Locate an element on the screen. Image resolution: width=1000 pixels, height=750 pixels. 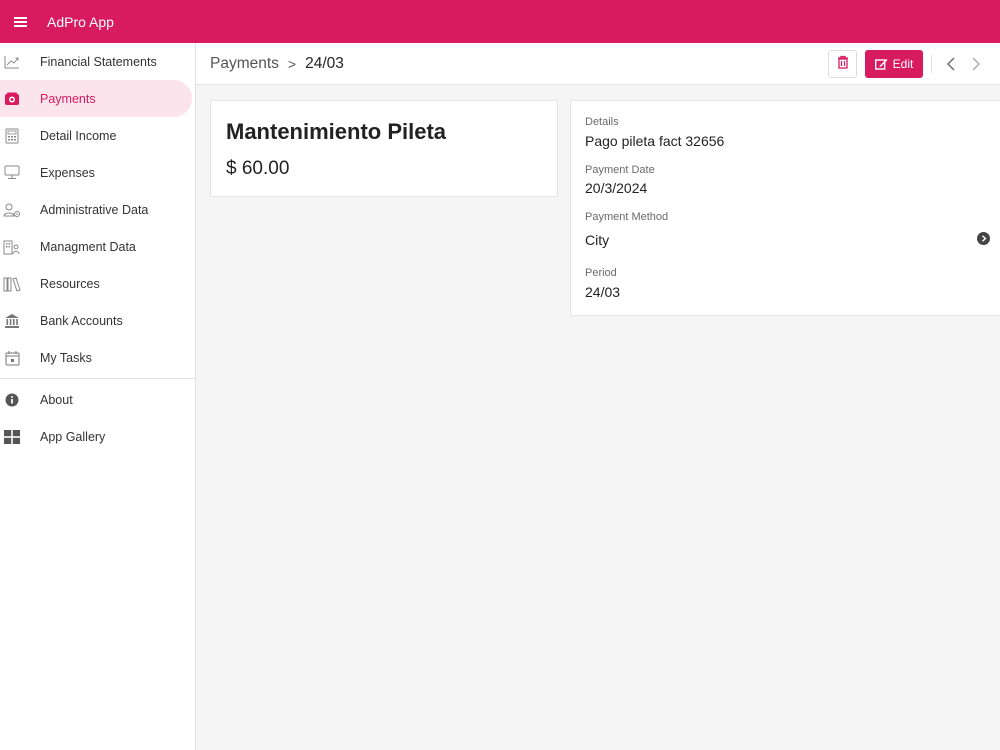
info-icon is located at coordinates (12, 400).